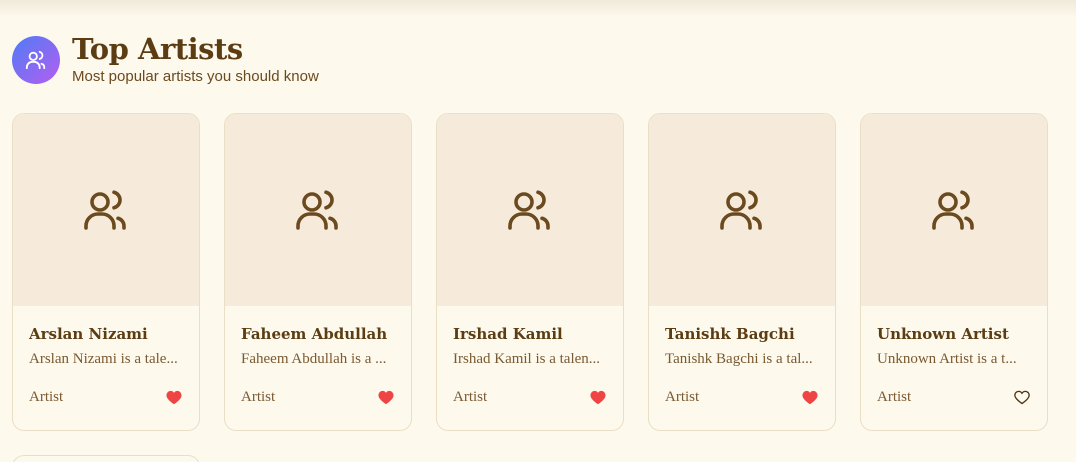 The height and width of the screenshot is (462, 1076). Describe the element at coordinates (157, 49) in the screenshot. I see `page-title: Top Artists` at that location.